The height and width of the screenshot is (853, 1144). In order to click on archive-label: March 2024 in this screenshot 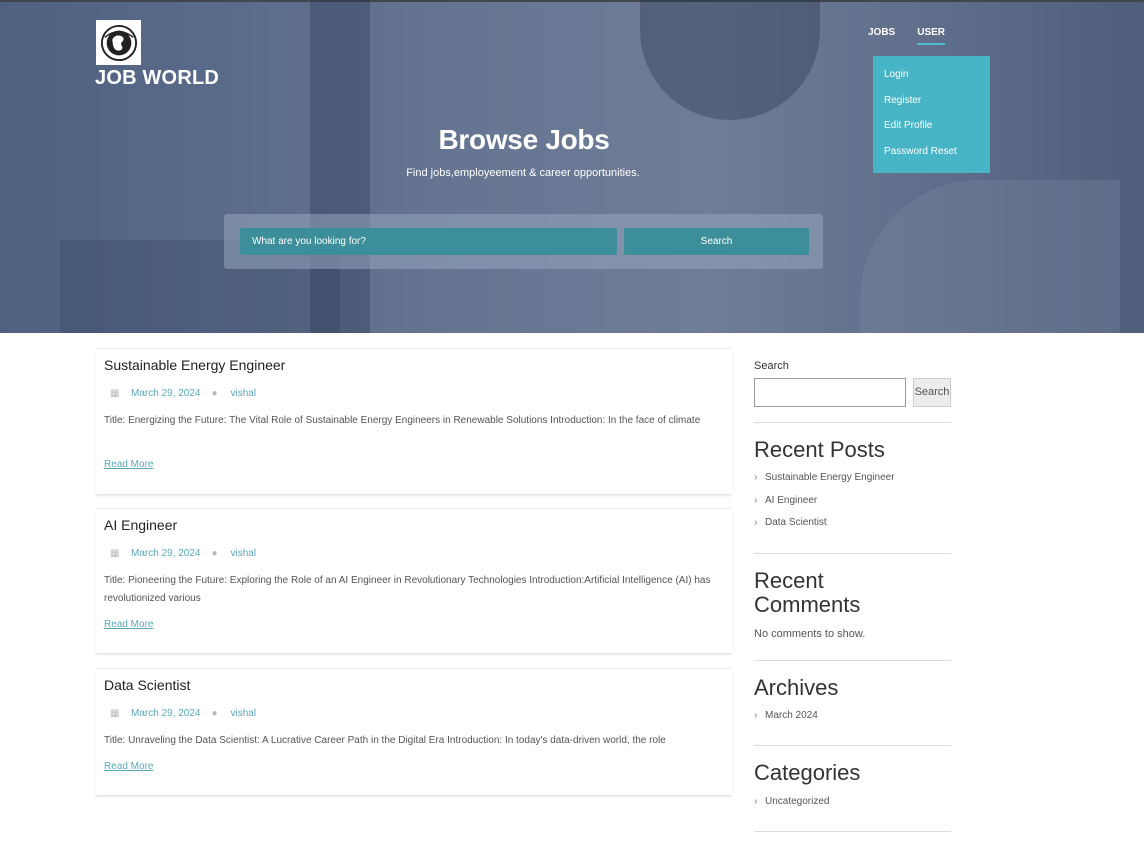, I will do `click(791, 715)`.